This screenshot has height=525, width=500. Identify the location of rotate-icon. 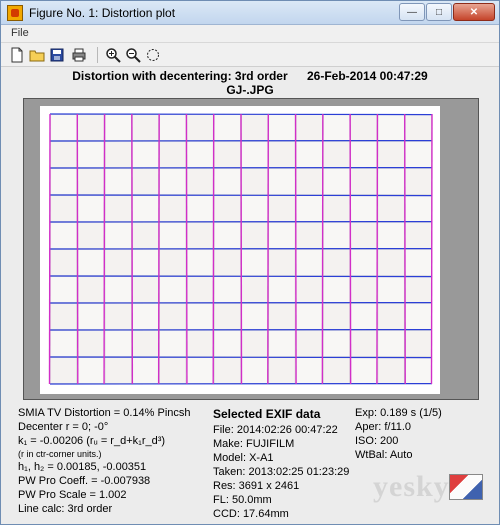
(153, 55).